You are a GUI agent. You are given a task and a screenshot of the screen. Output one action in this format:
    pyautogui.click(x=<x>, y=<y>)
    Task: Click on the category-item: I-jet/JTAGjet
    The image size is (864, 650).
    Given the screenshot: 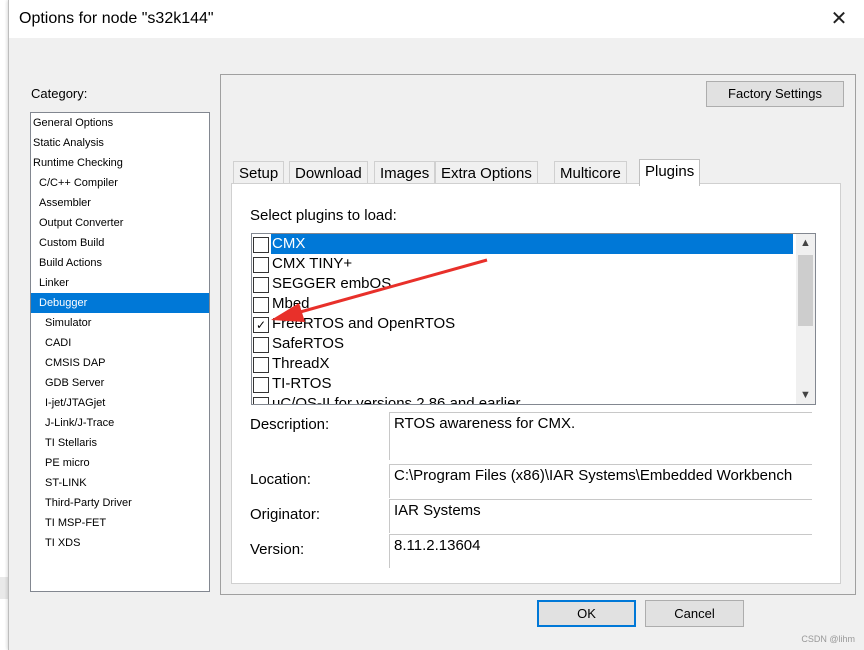 What is the action you would take?
    pyautogui.click(x=120, y=403)
    